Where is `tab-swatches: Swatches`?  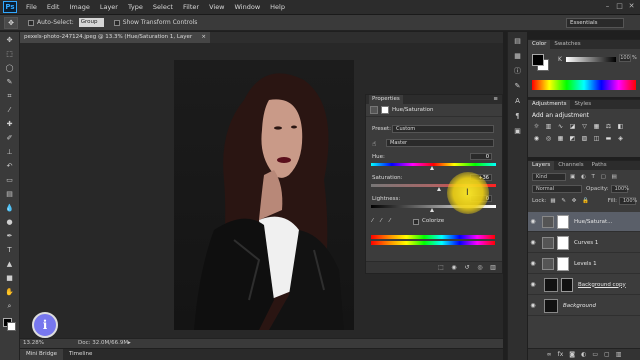
tab-swatches: Swatches is located at coordinates (567, 44).